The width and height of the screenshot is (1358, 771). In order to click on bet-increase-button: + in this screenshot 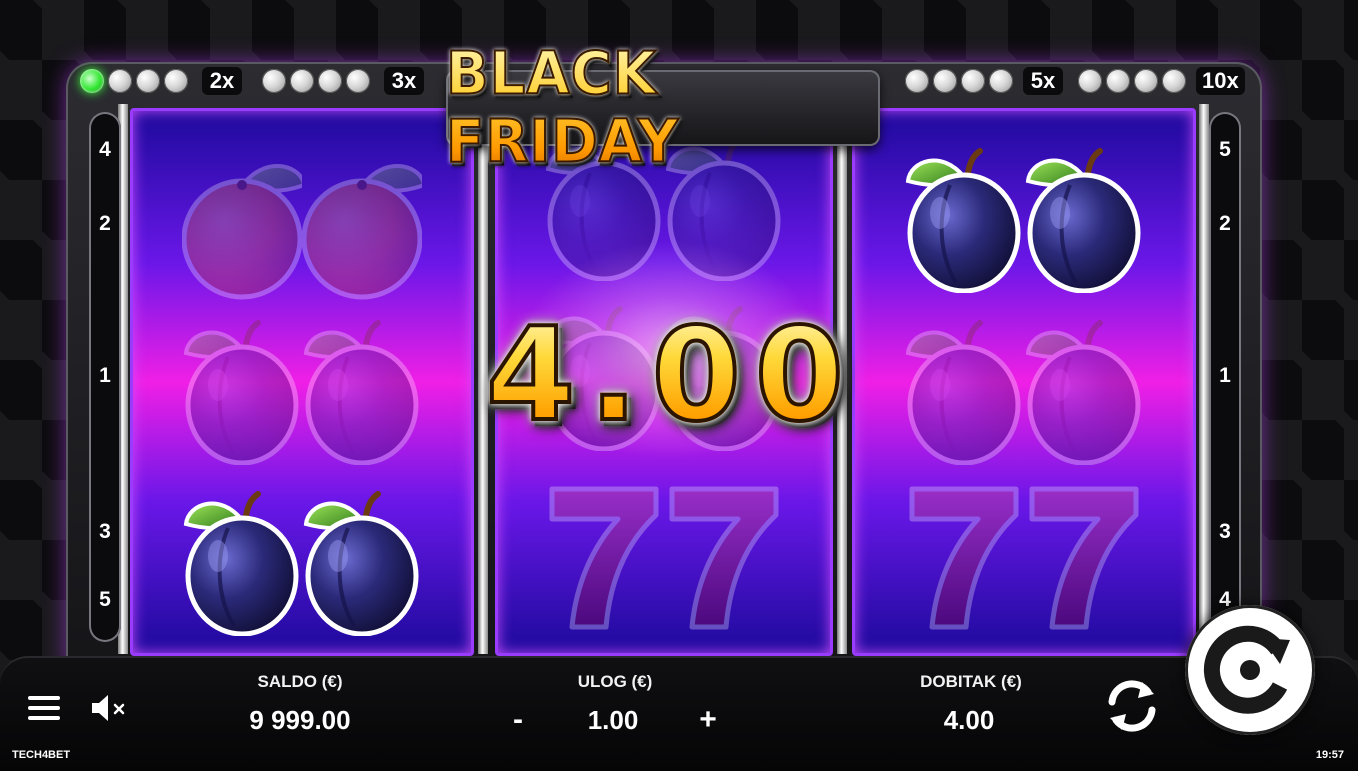, I will do `click(708, 720)`.